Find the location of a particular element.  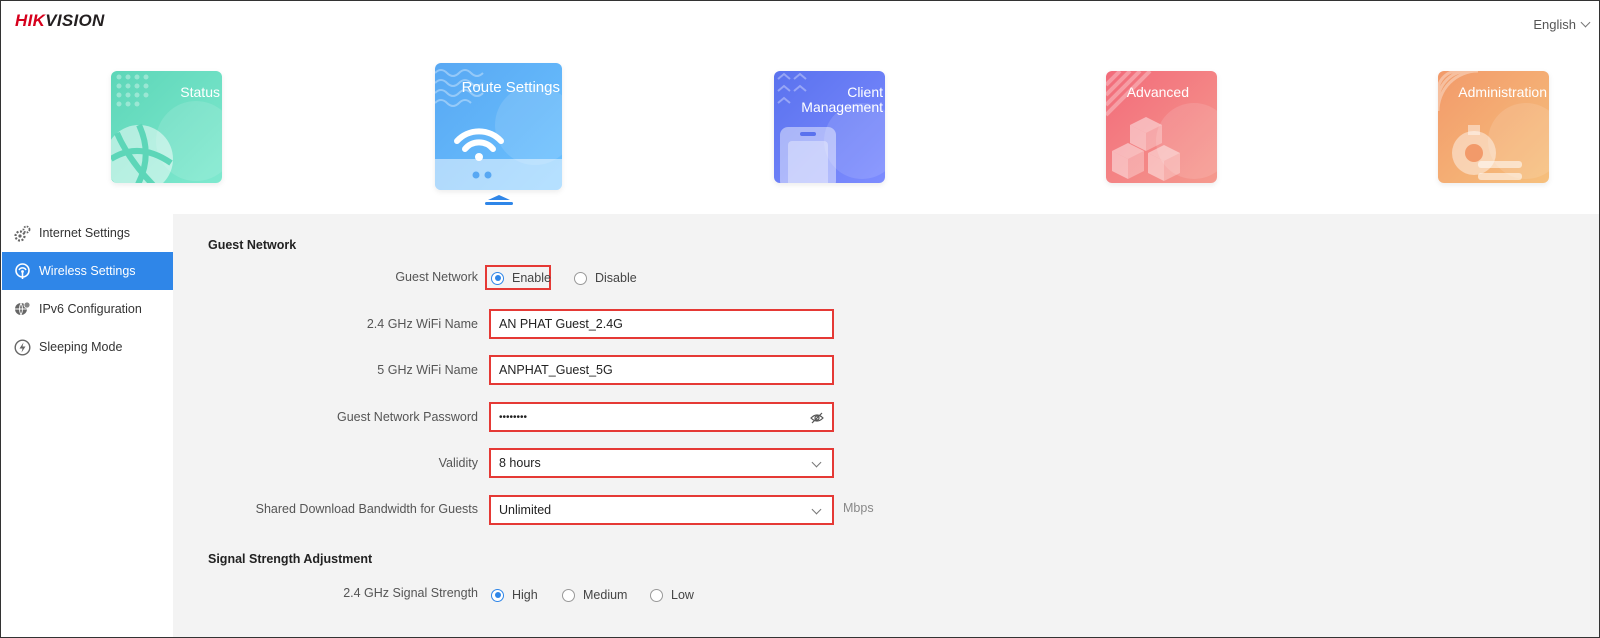

sidebar-item-ipv6-configuration: IPv6 Configuration is located at coordinates (87, 309).